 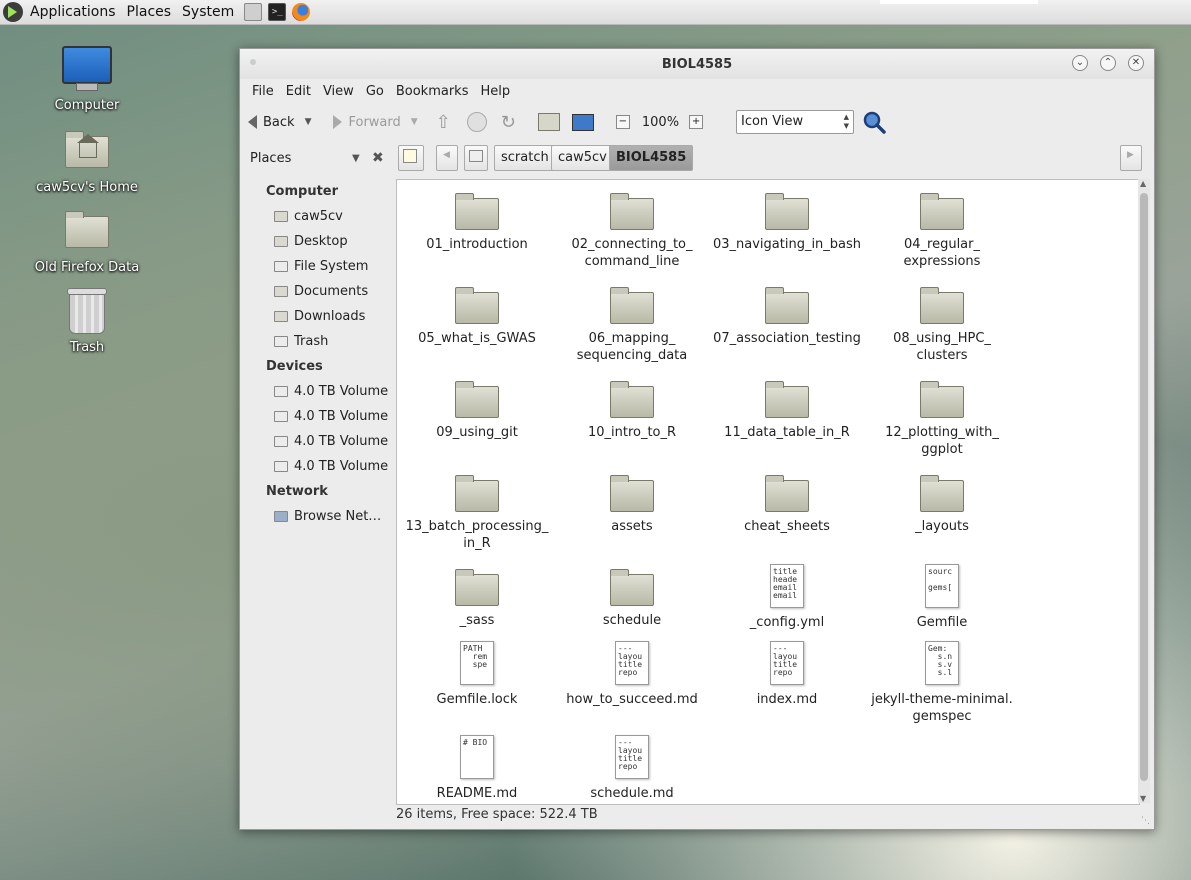 What do you see at coordinates (87, 162) in the screenshot?
I see `desktop-icon-home: caw5cv's Home` at bounding box center [87, 162].